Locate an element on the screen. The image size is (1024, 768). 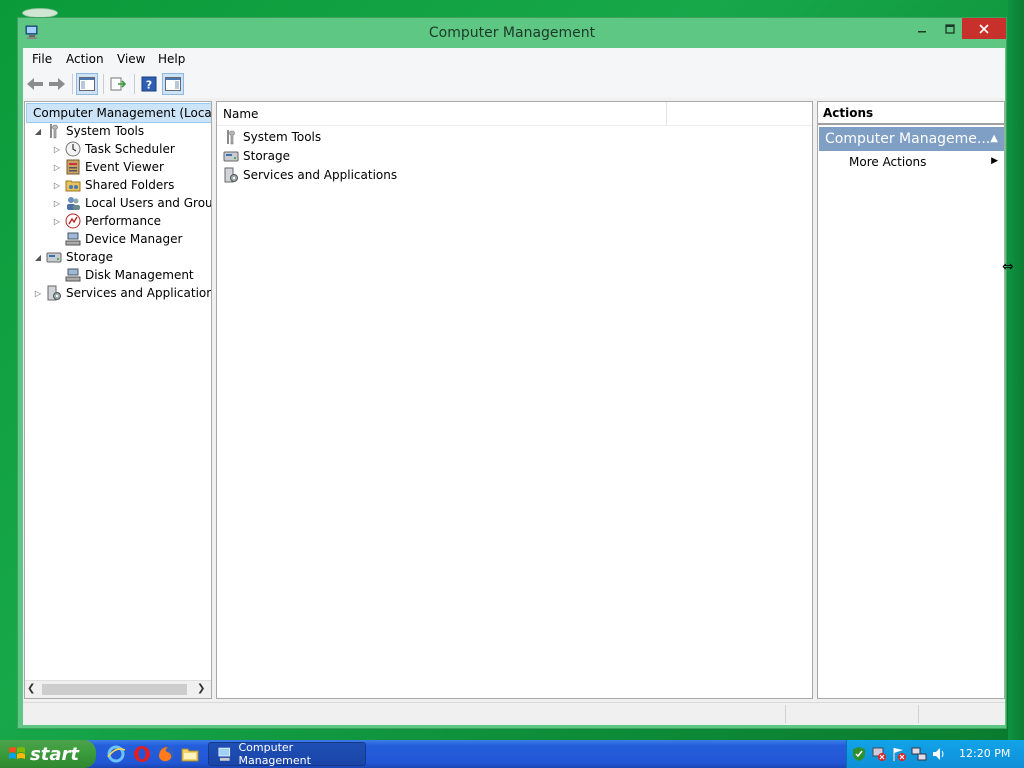
maximize-button is located at coordinates (949, 28).